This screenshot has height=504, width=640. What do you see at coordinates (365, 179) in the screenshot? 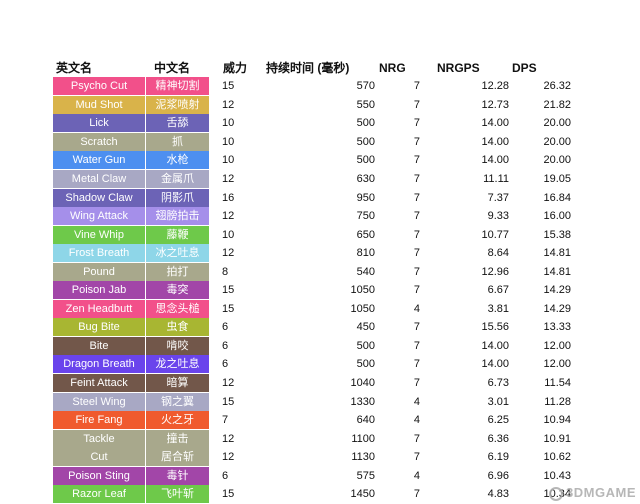
I see `duration-cell: 630` at bounding box center [365, 179].